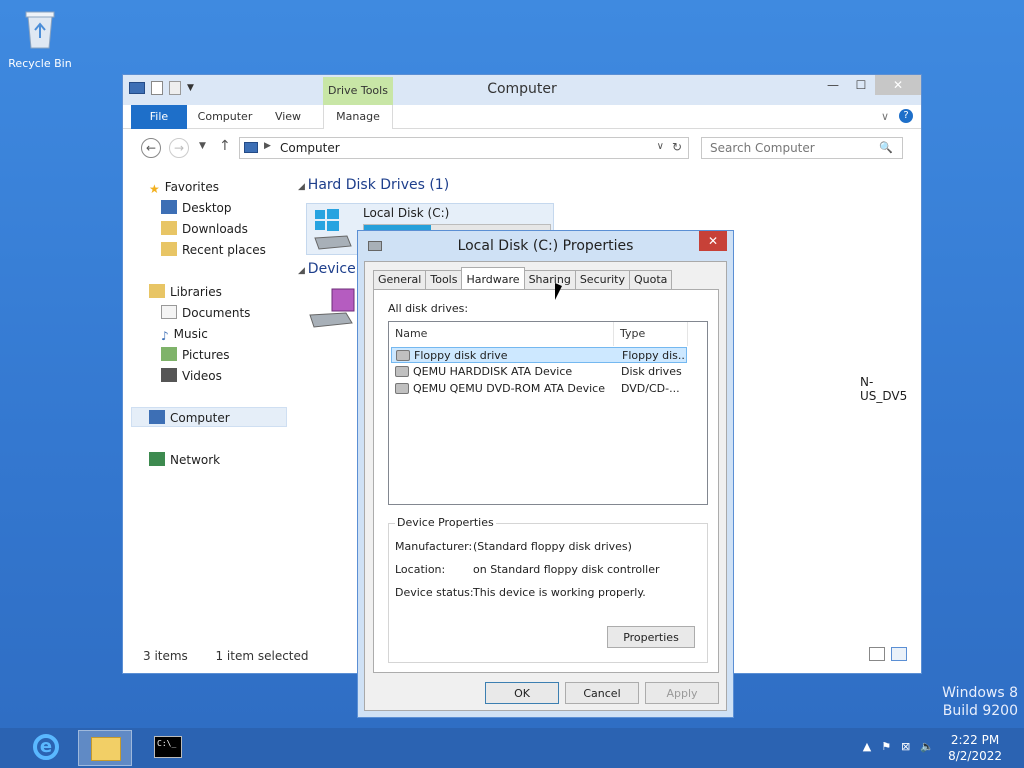 The width and height of the screenshot is (1024, 768). I want to click on tab-hardware: Hardware, so click(493, 278).